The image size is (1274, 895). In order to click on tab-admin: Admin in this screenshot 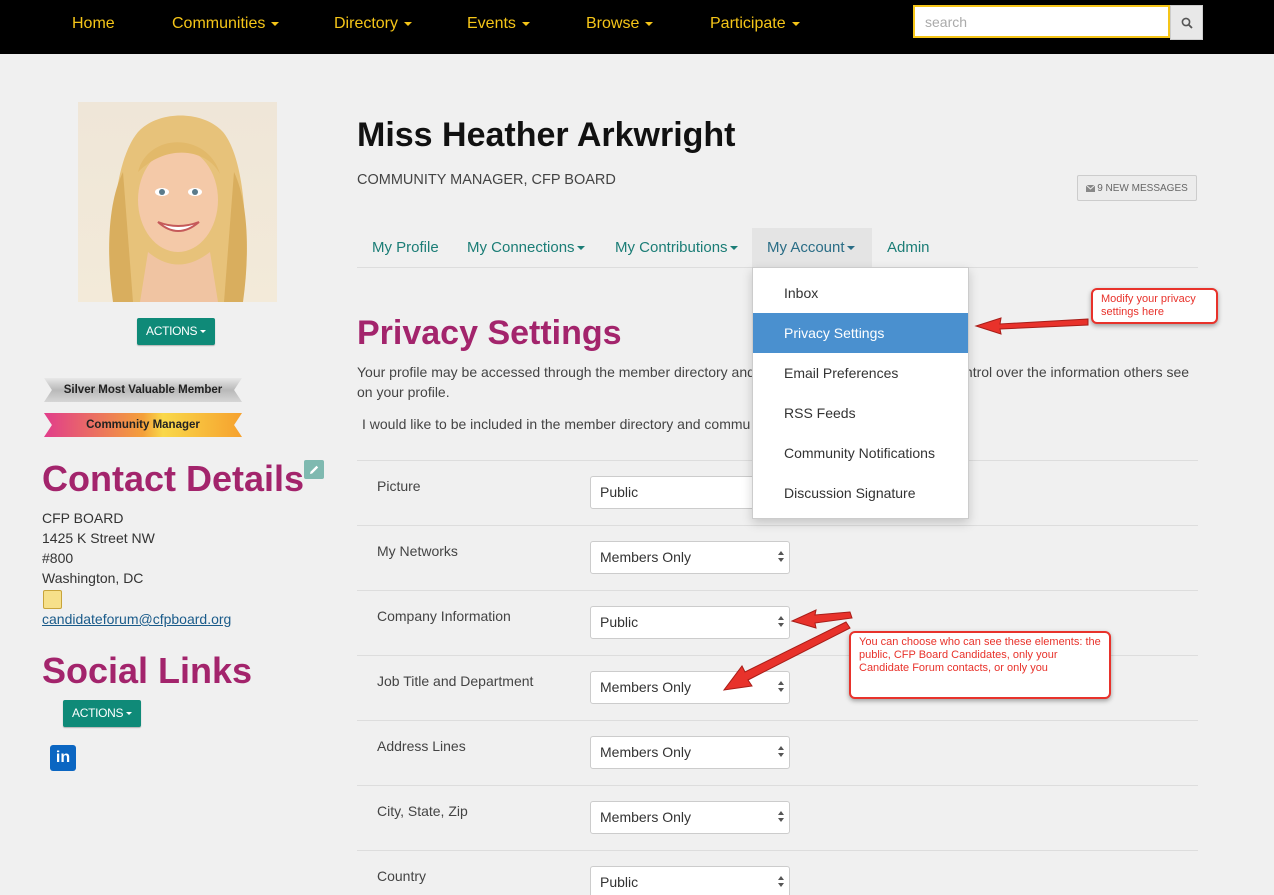, I will do `click(908, 247)`.